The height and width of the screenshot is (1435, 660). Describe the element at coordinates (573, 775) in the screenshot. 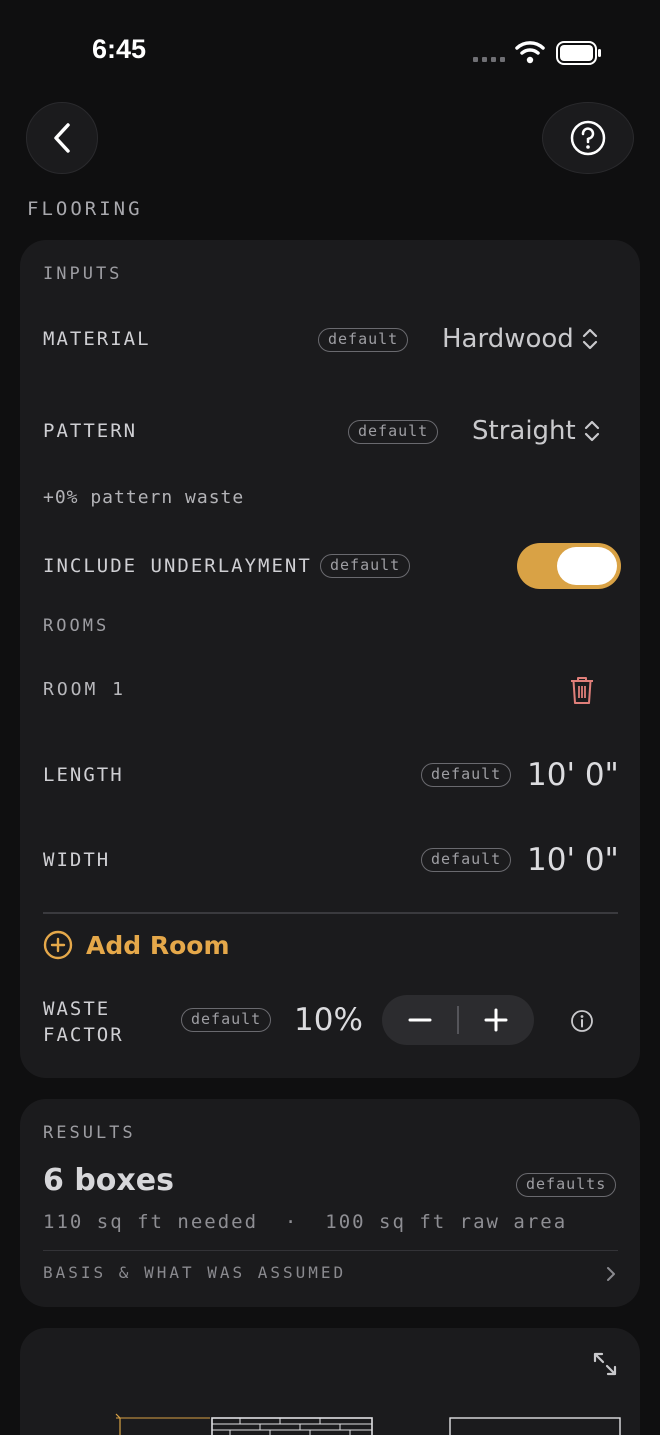

I see `length-value: 10' 0"` at that location.